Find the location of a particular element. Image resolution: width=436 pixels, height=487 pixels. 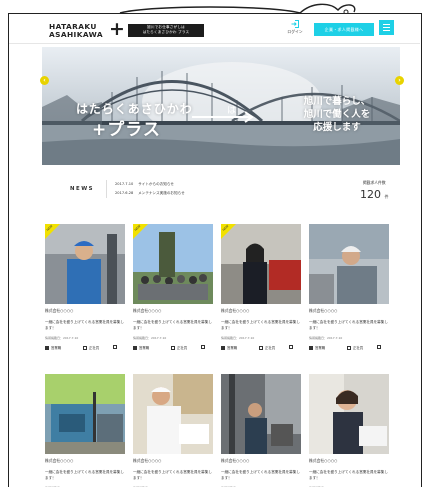

news-title: メンテナンス実施のお知らせ is located at coordinates (161, 193).